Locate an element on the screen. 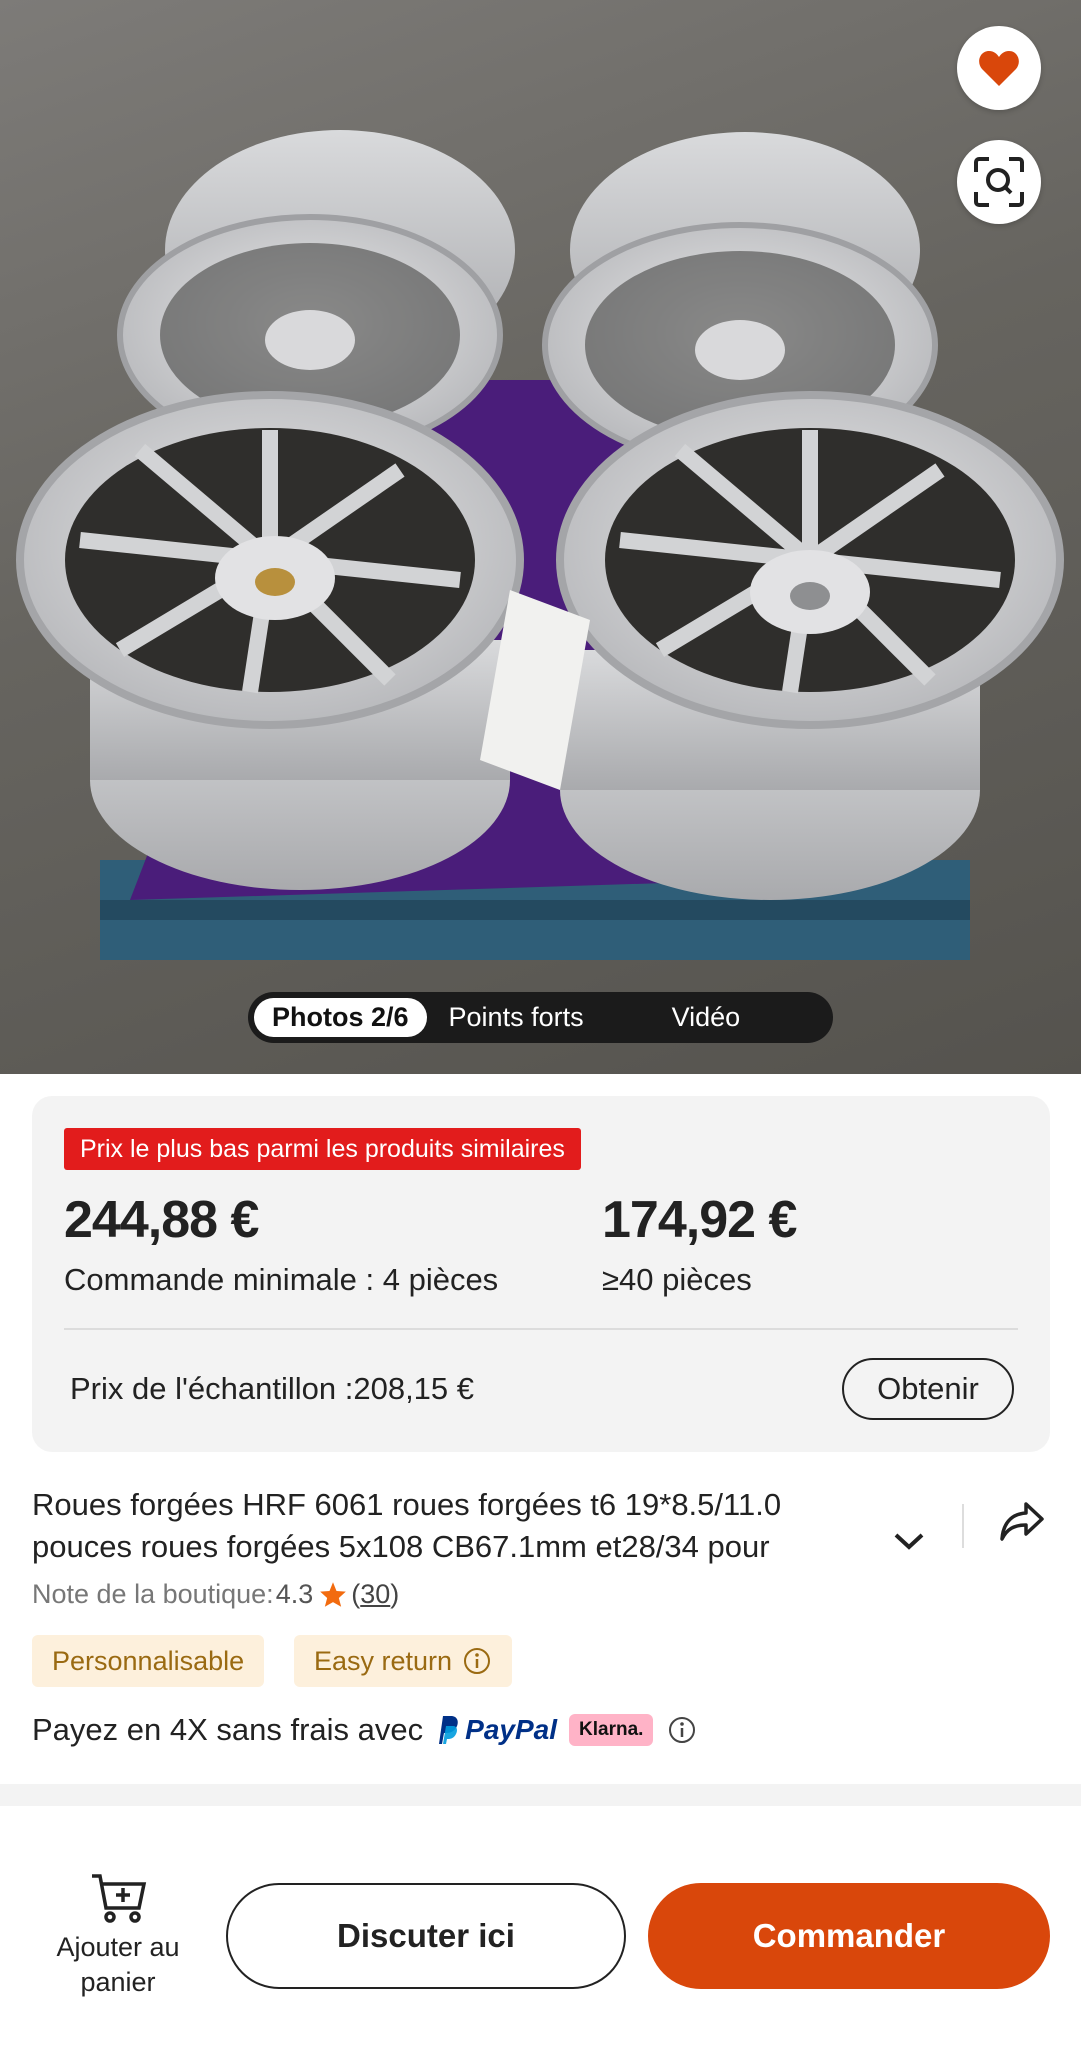 The height and width of the screenshot is (2048, 1081). image-search-button is located at coordinates (999, 182).